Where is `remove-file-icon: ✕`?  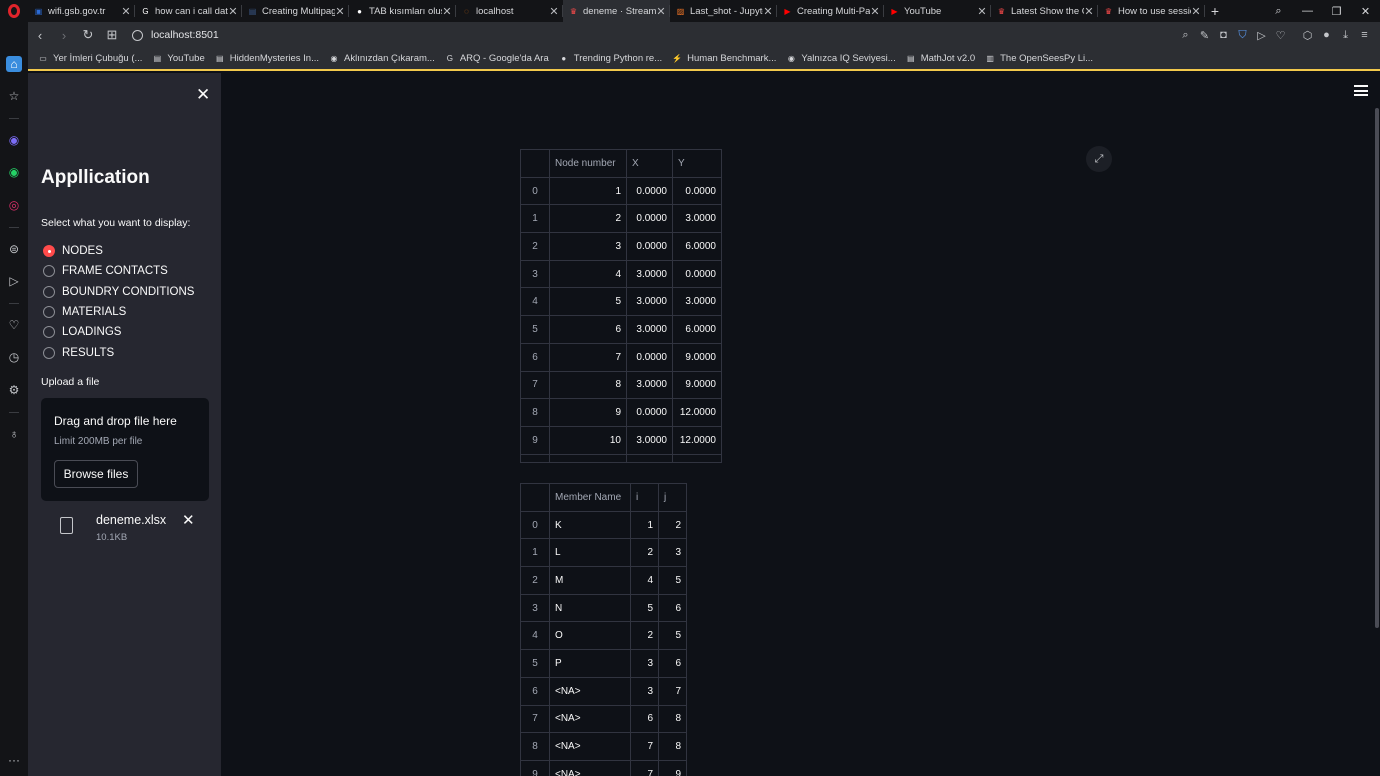
remove-file-icon: ✕ is located at coordinates (188, 520).